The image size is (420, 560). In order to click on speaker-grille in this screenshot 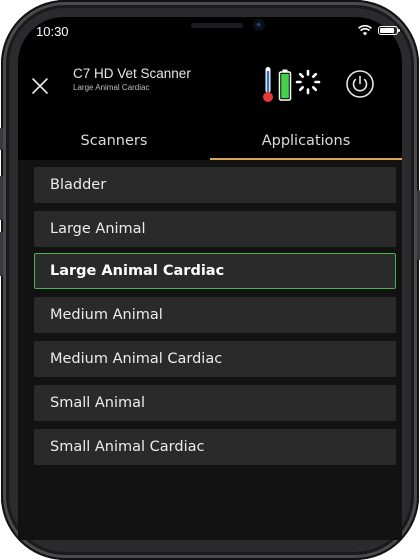, I will do `click(217, 25)`.